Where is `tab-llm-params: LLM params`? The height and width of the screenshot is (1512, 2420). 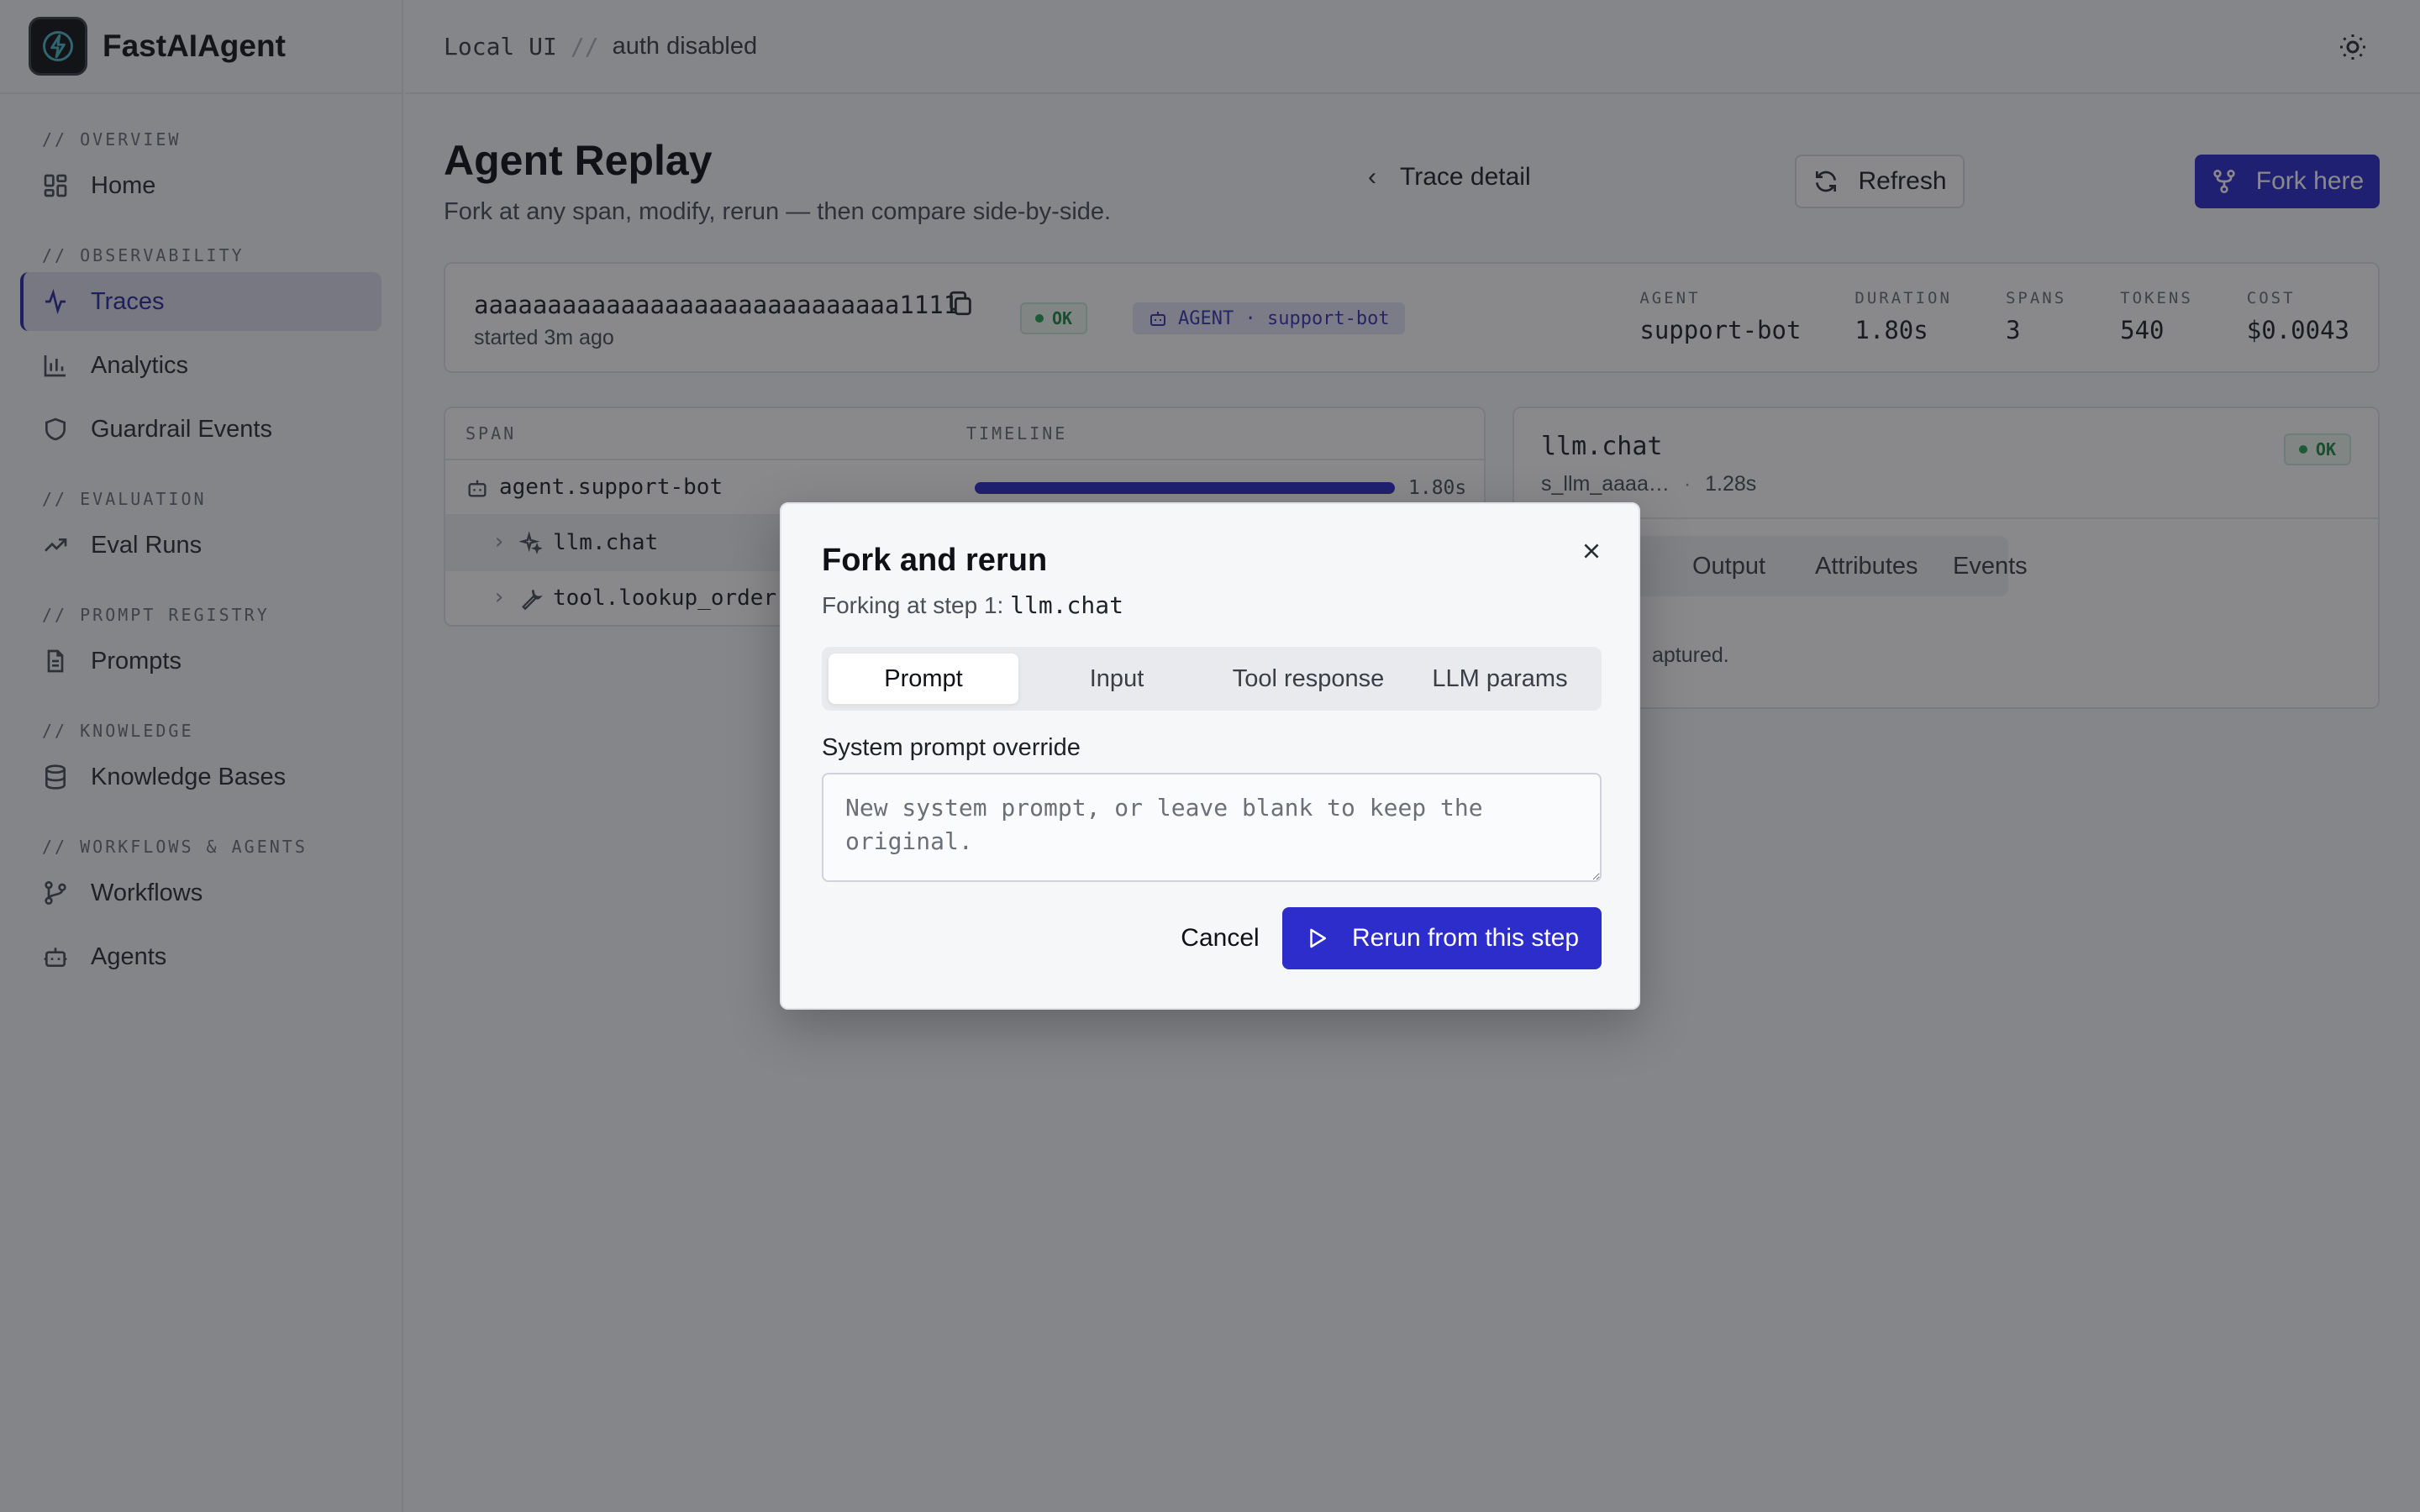 tab-llm-params: LLM params is located at coordinates (1500, 679).